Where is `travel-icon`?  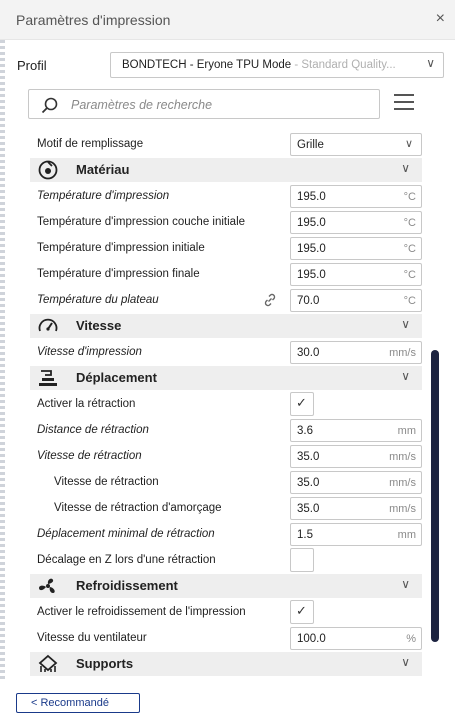
travel-icon is located at coordinates (48, 378).